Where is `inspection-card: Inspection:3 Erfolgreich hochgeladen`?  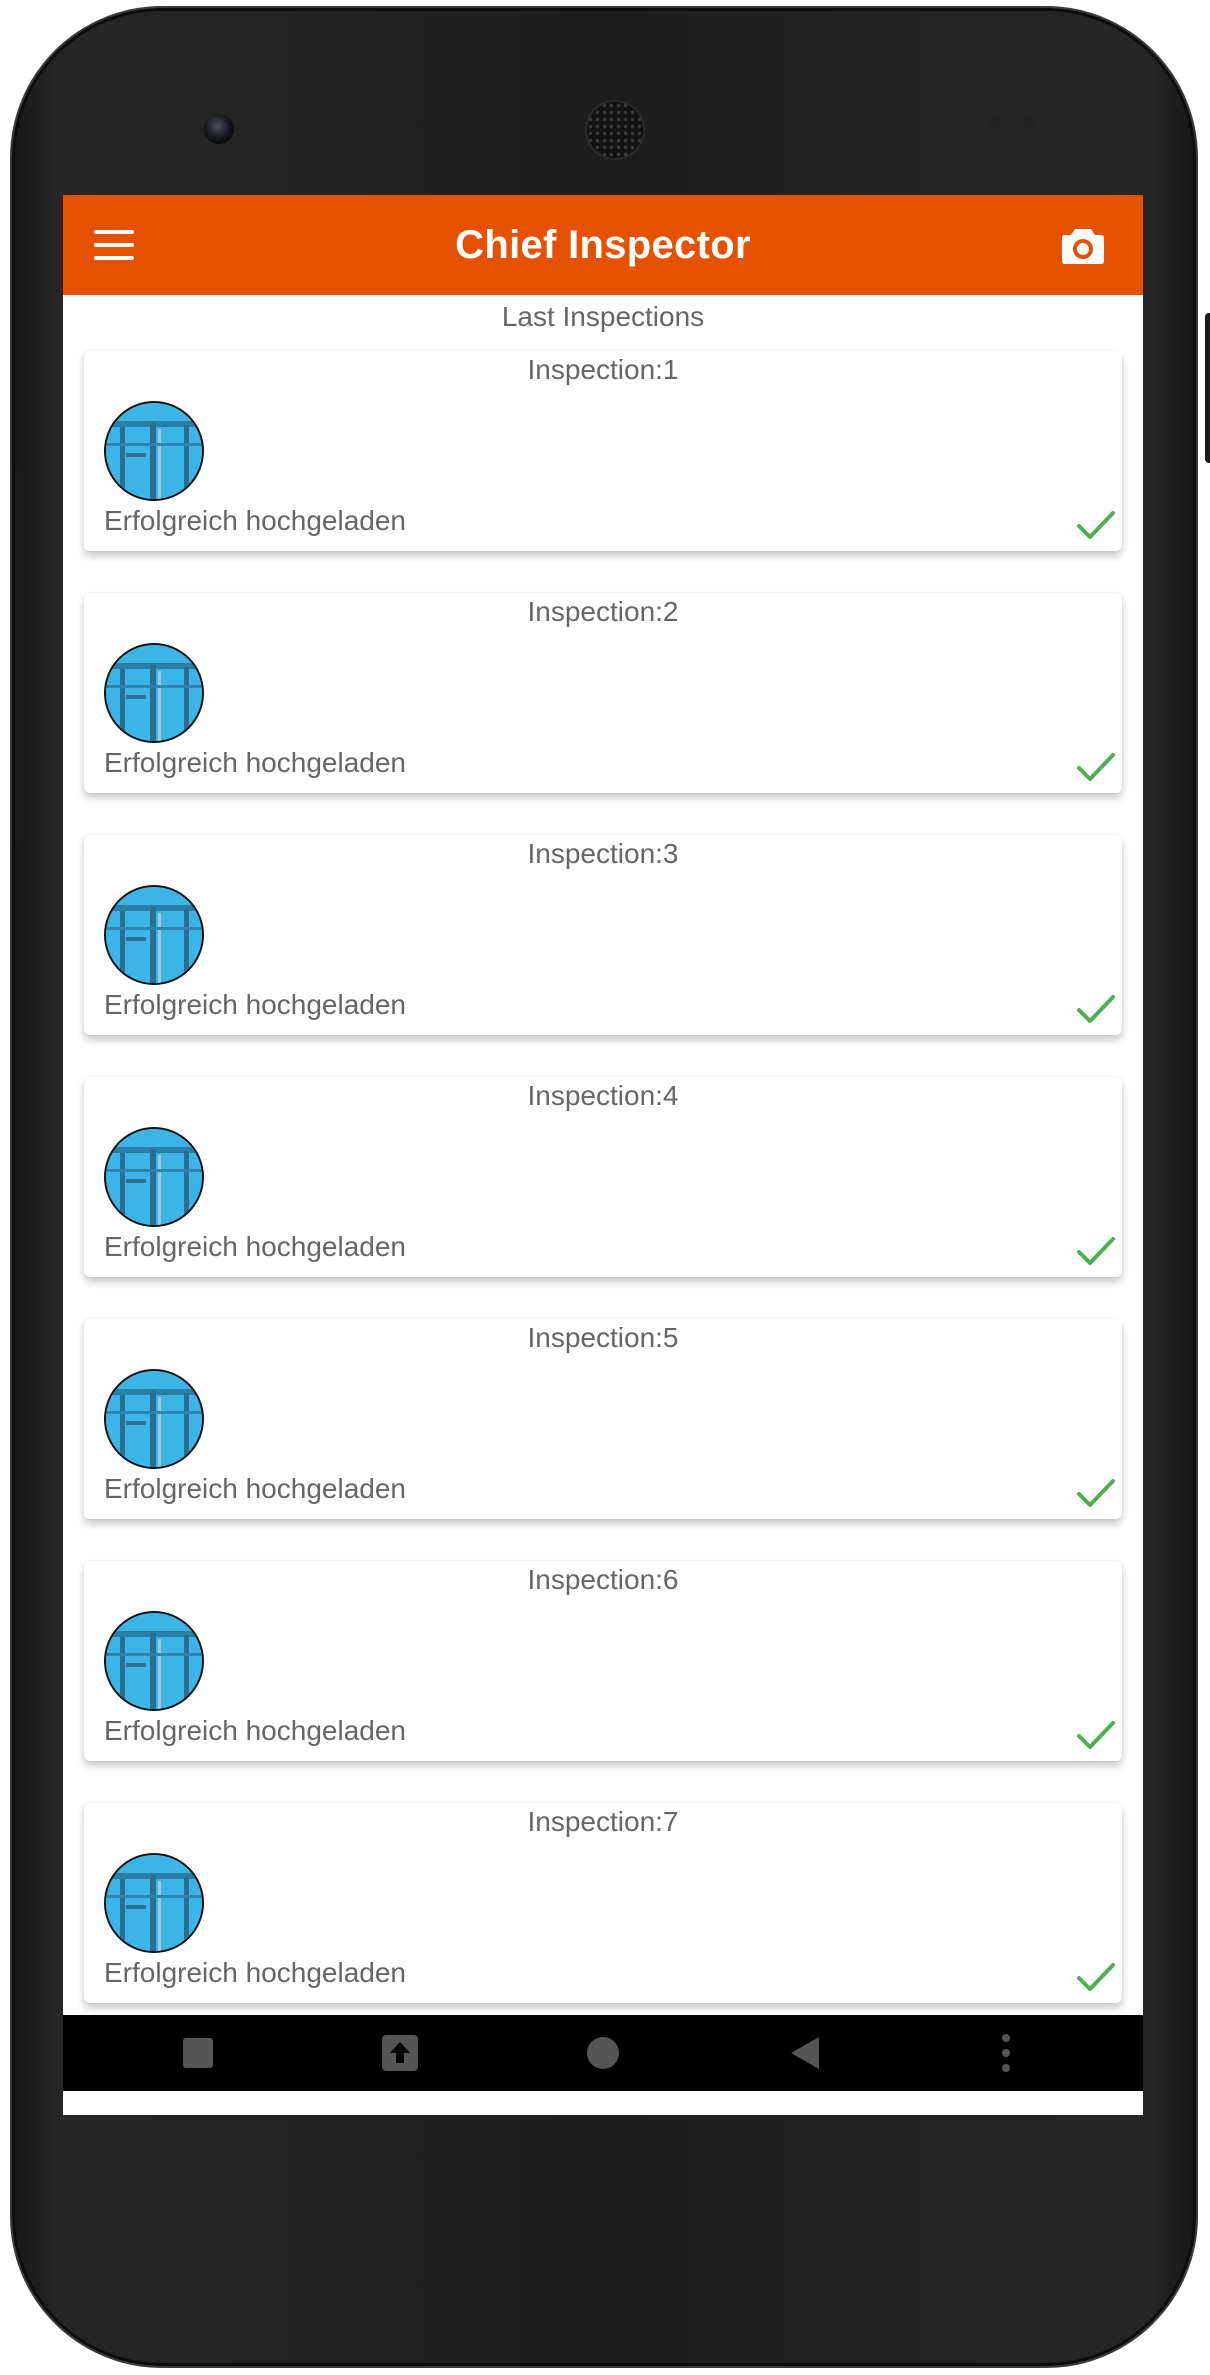 inspection-card: Inspection:3 Erfolgreich hochgeladen is located at coordinates (603, 935).